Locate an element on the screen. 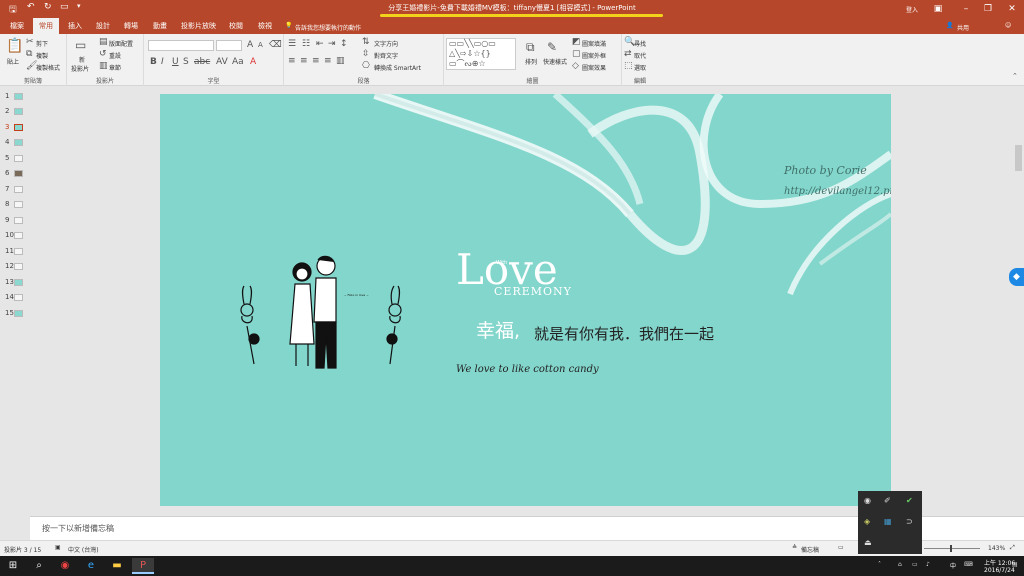 This screenshot has height=576, width=1024. keyboard-icon: ⌨ is located at coordinates (968, 564).